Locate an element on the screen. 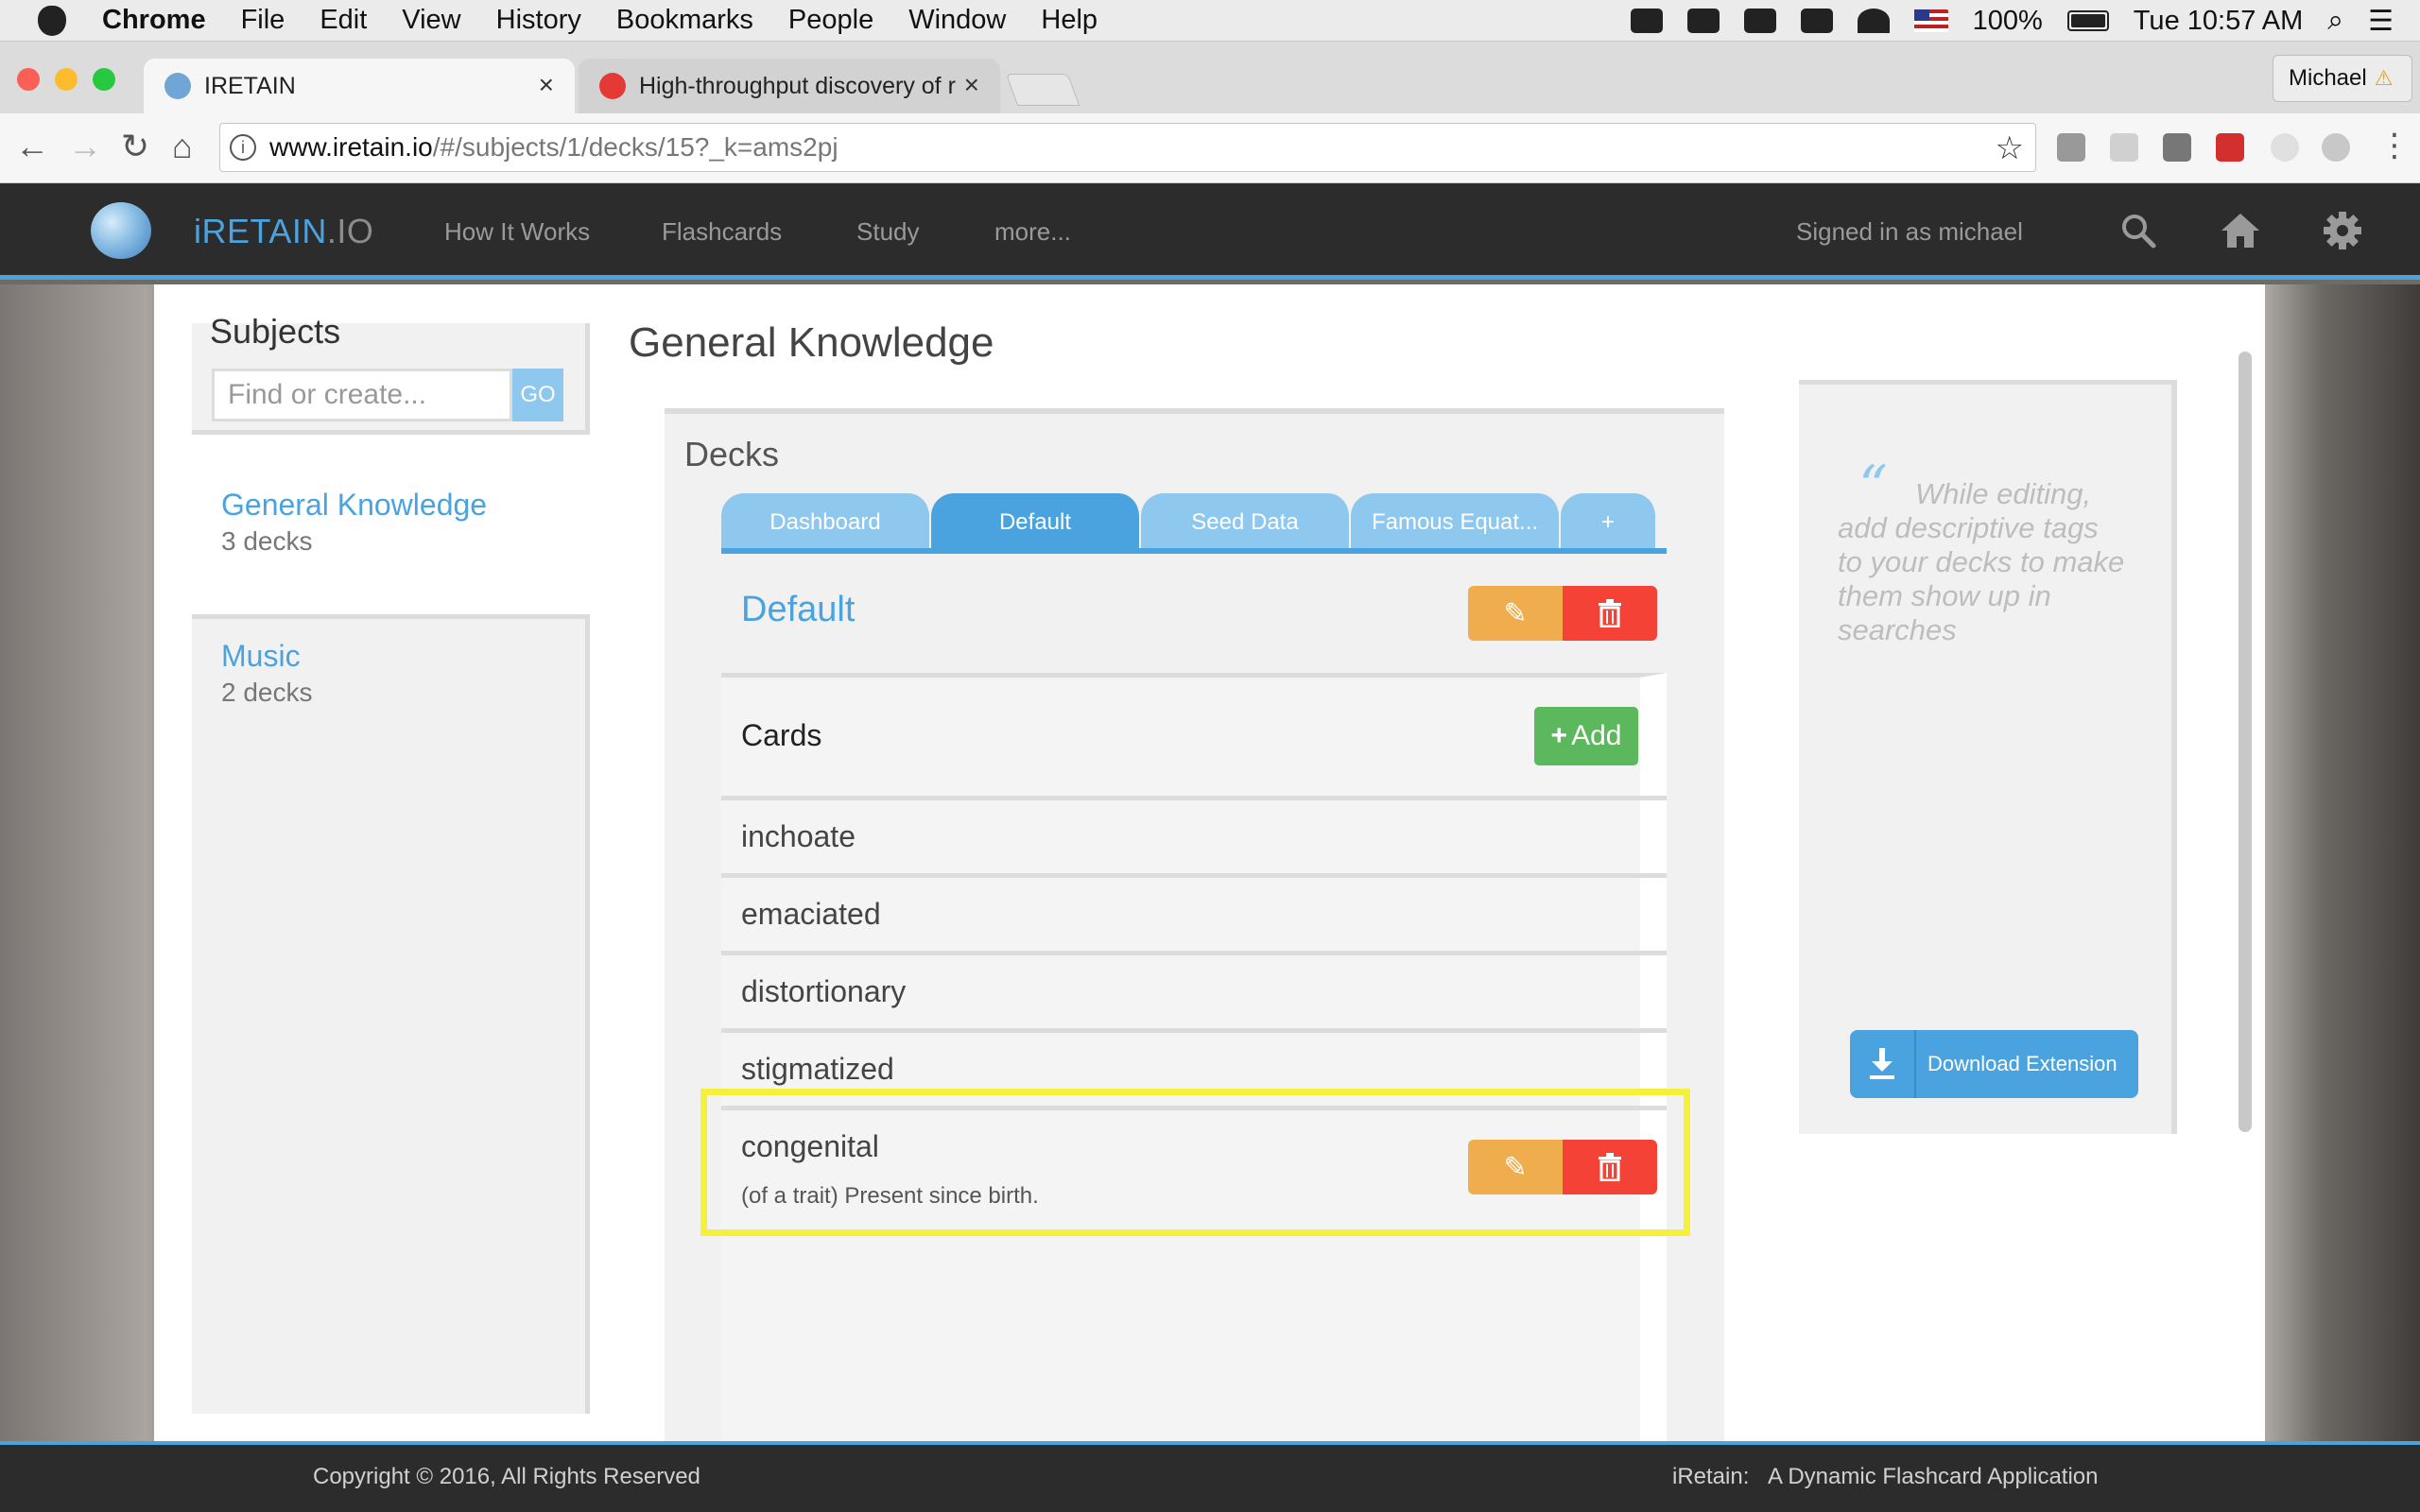 This screenshot has width=2420, height=1512. notification-center-icon: ☰ is located at coordinates (2381, 21).